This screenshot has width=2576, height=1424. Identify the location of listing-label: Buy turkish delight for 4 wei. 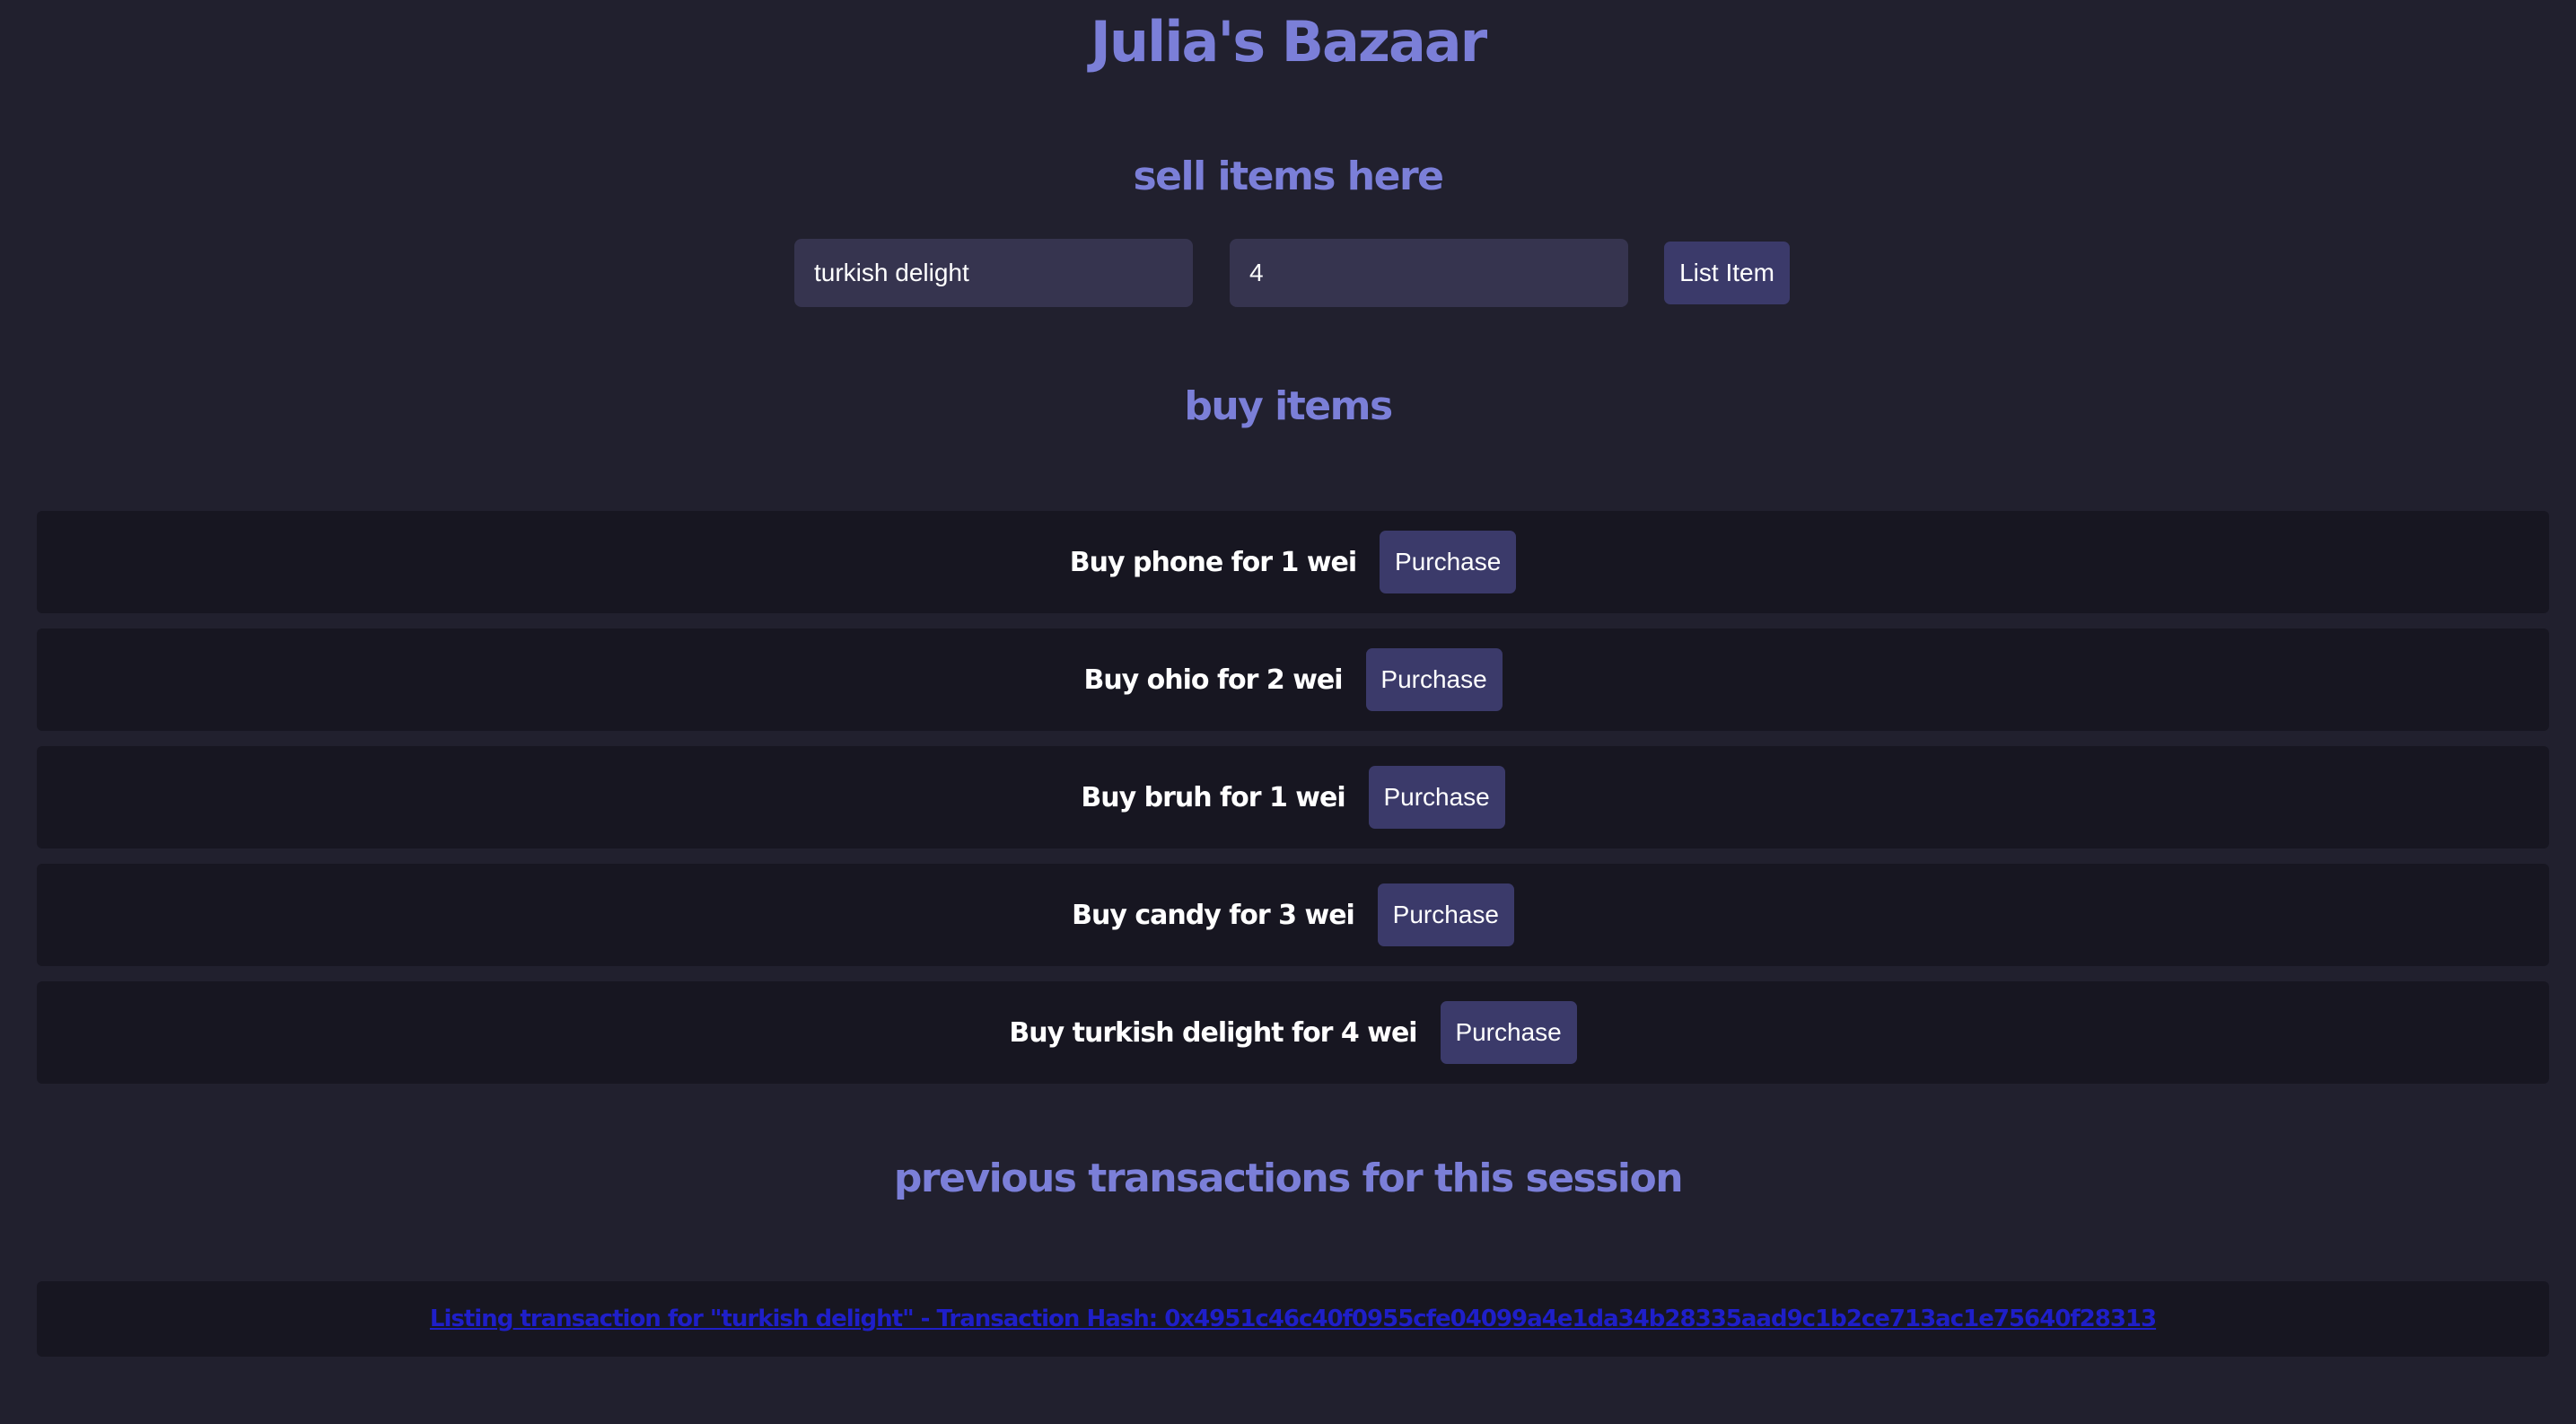
(1213, 1032).